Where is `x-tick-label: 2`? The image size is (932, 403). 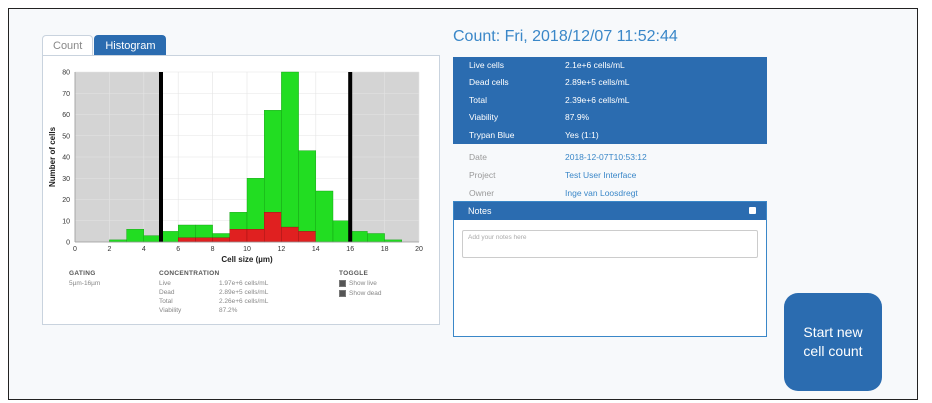
x-tick-label: 2 is located at coordinates (109, 249).